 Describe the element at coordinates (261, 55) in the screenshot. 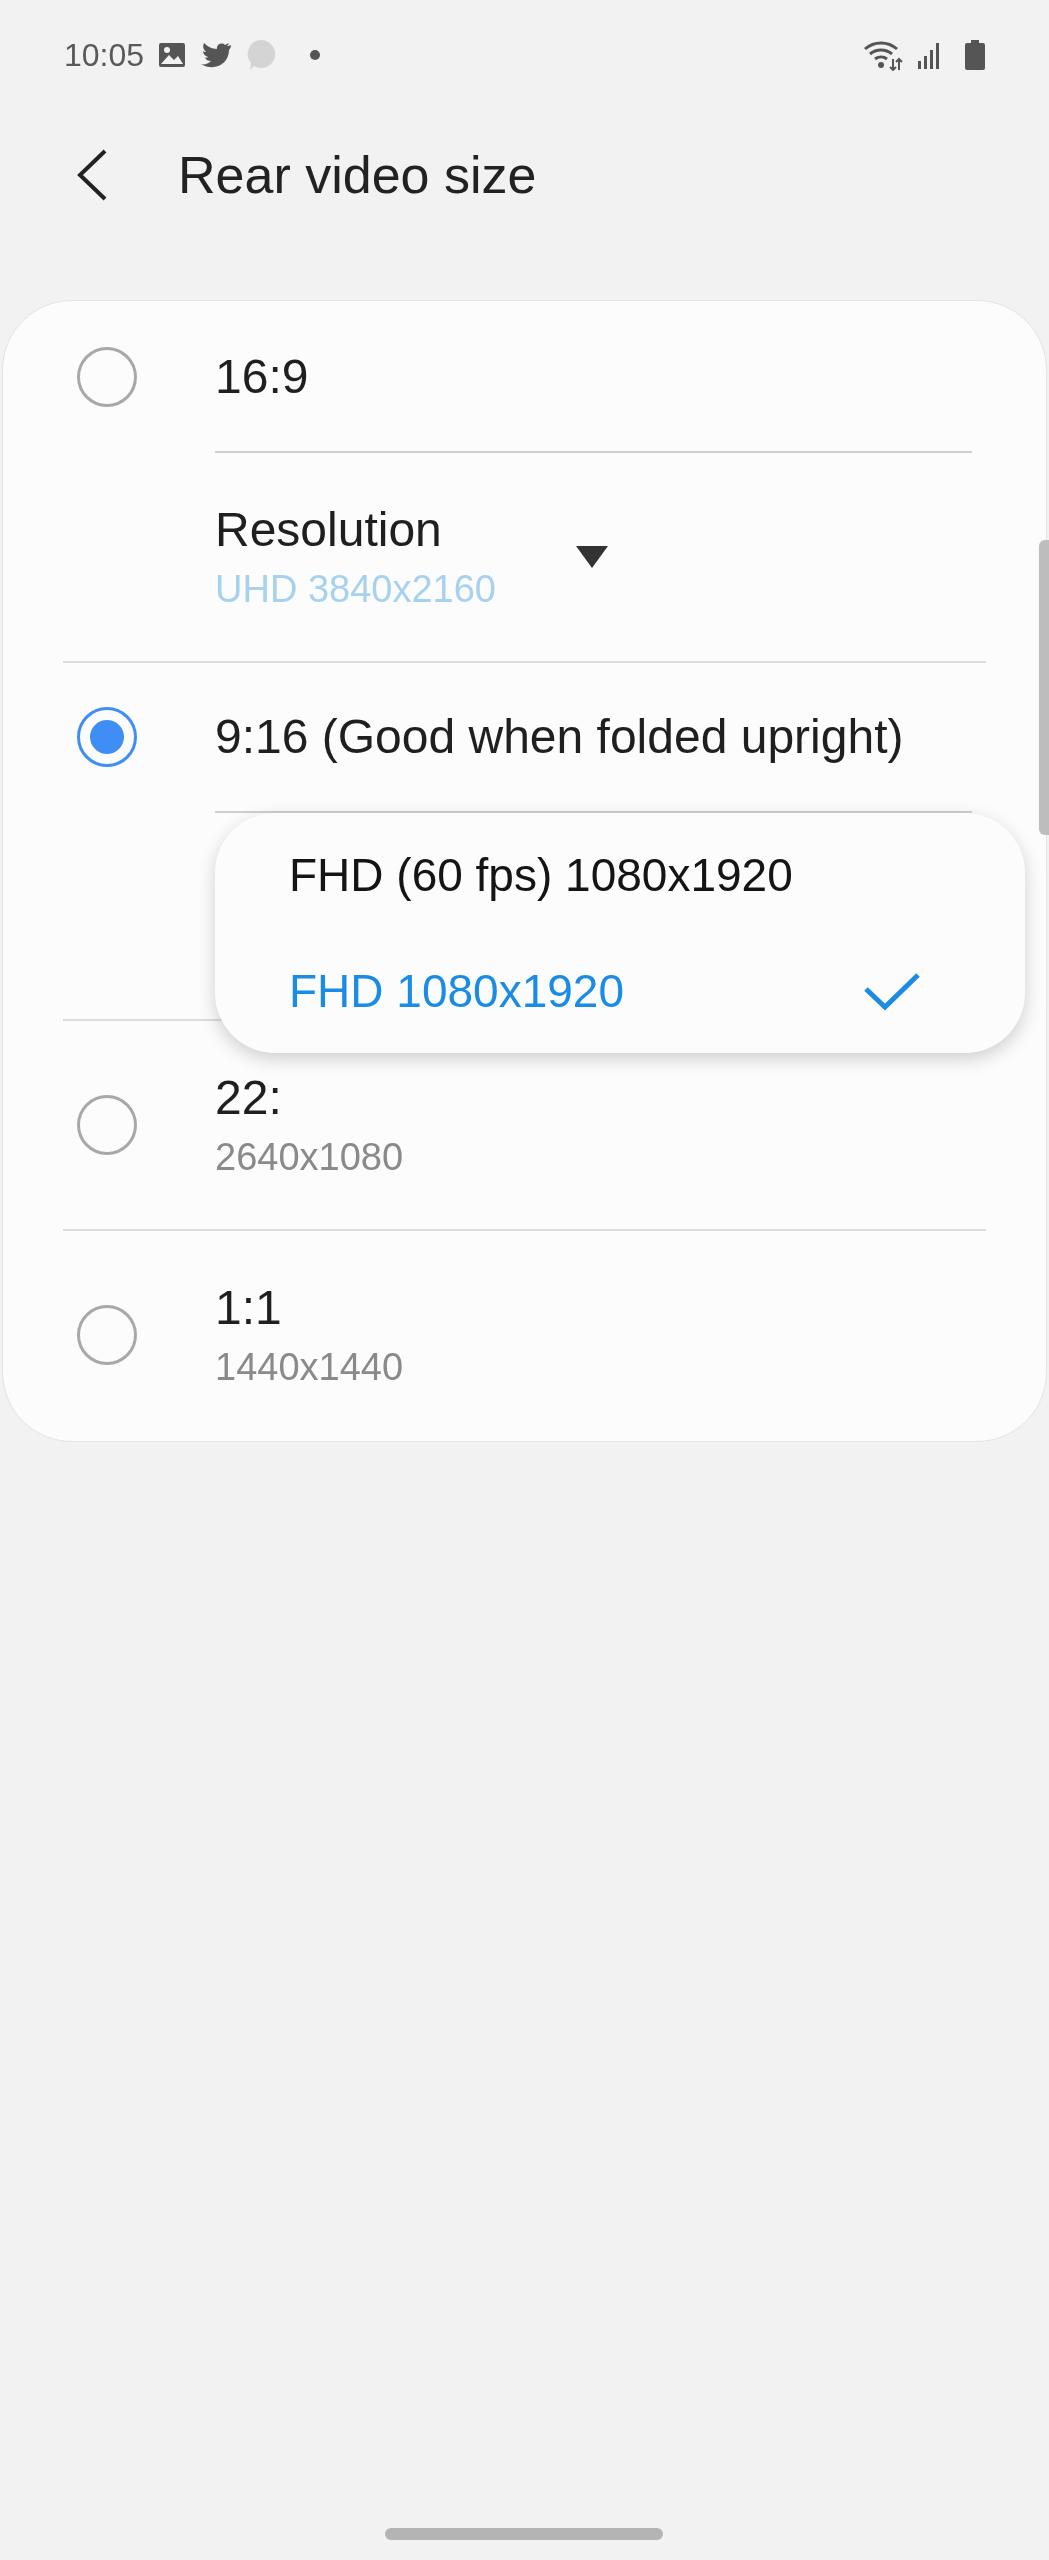

I see `chat-icon` at that location.